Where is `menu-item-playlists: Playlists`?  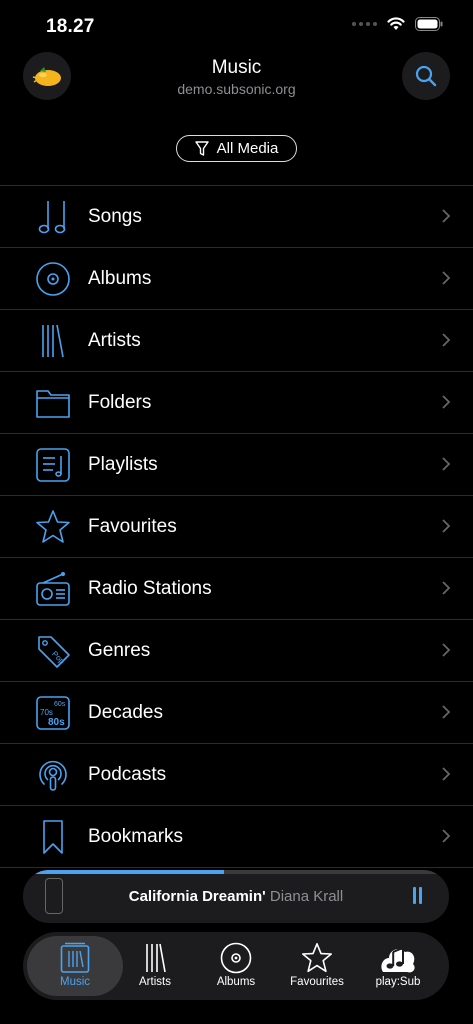
menu-item-playlists: Playlists is located at coordinates (236, 465).